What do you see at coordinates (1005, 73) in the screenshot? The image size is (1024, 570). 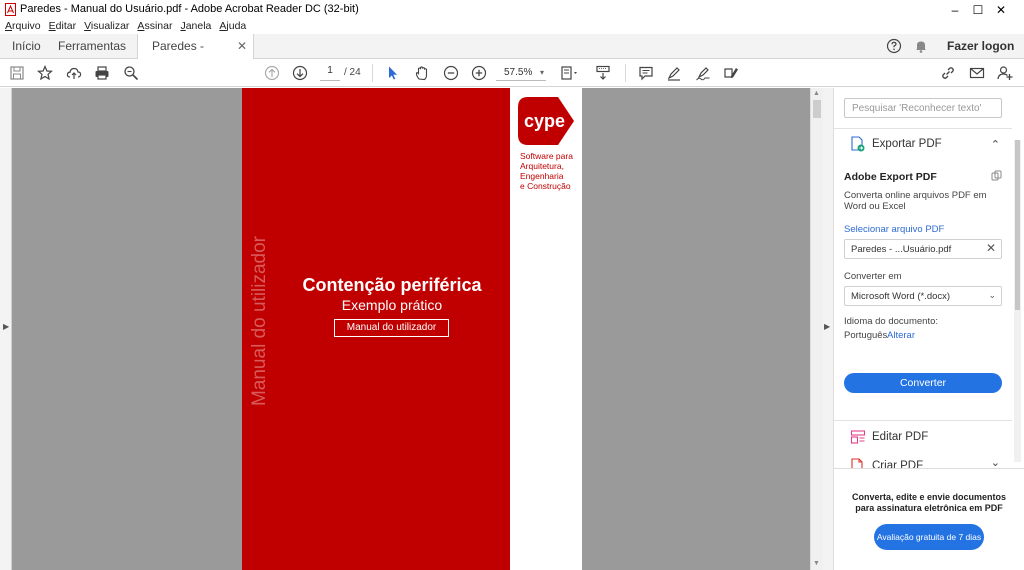 I see `add-user-icon` at bounding box center [1005, 73].